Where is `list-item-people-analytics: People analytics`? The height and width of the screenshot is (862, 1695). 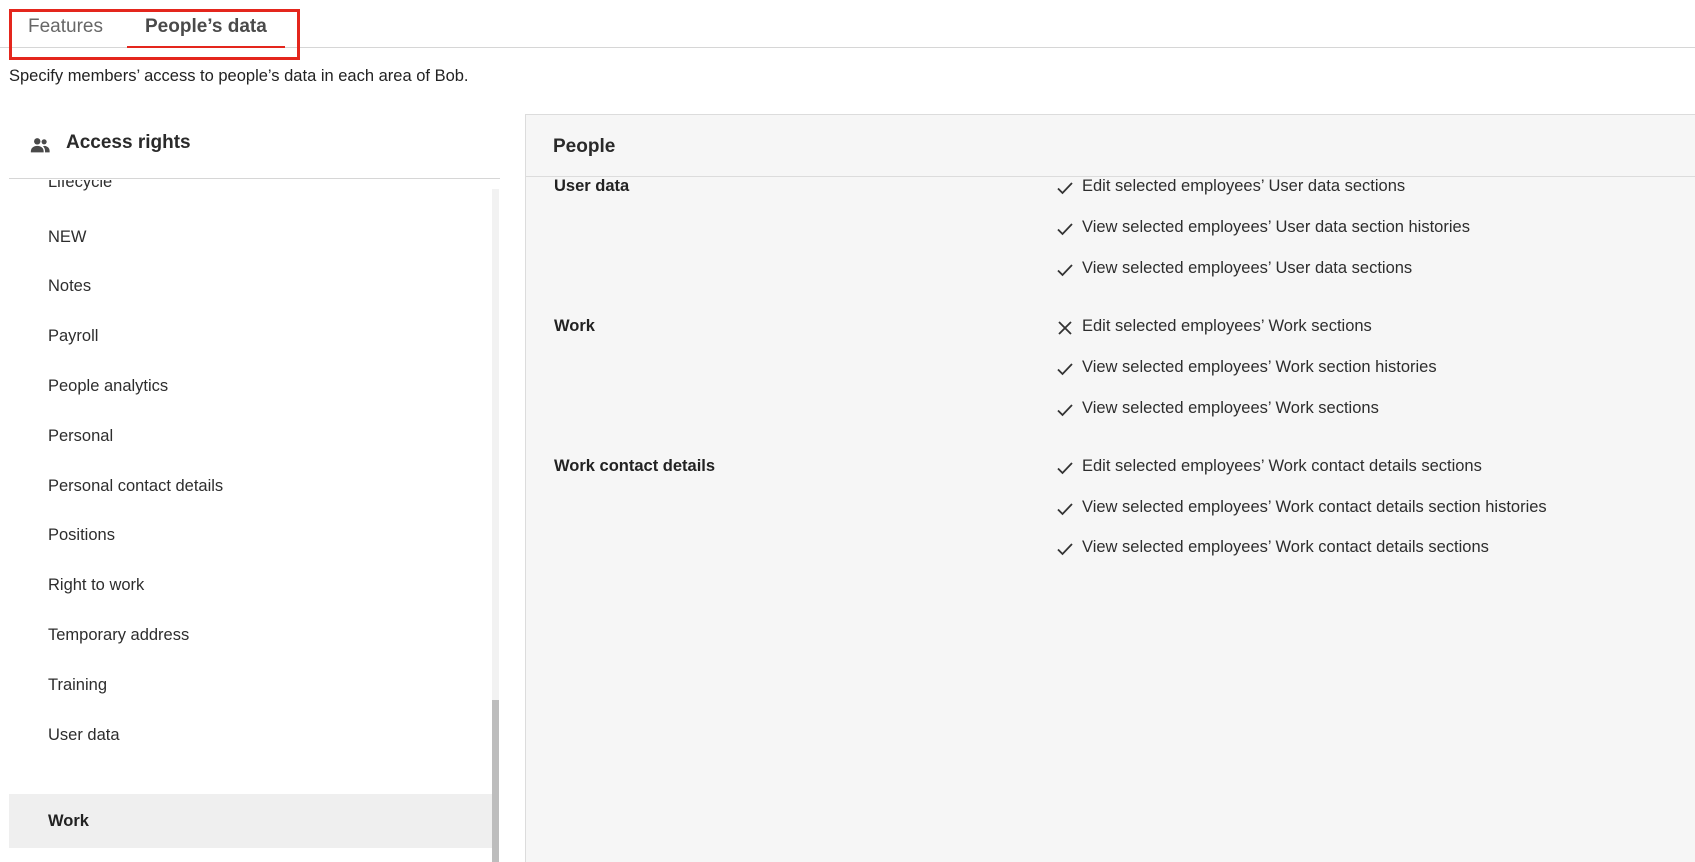 list-item-people-analytics: People analytics is located at coordinates (250, 386).